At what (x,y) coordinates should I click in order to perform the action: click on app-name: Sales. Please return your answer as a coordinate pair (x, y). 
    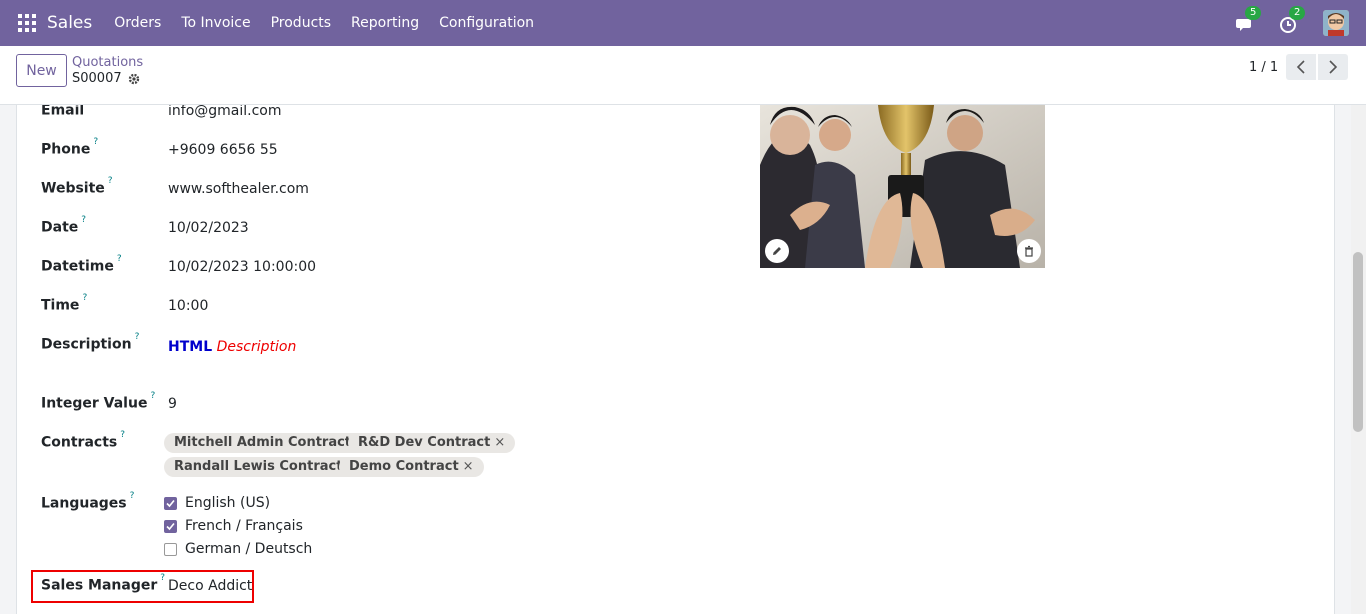
    Looking at the image, I should click on (69, 23).